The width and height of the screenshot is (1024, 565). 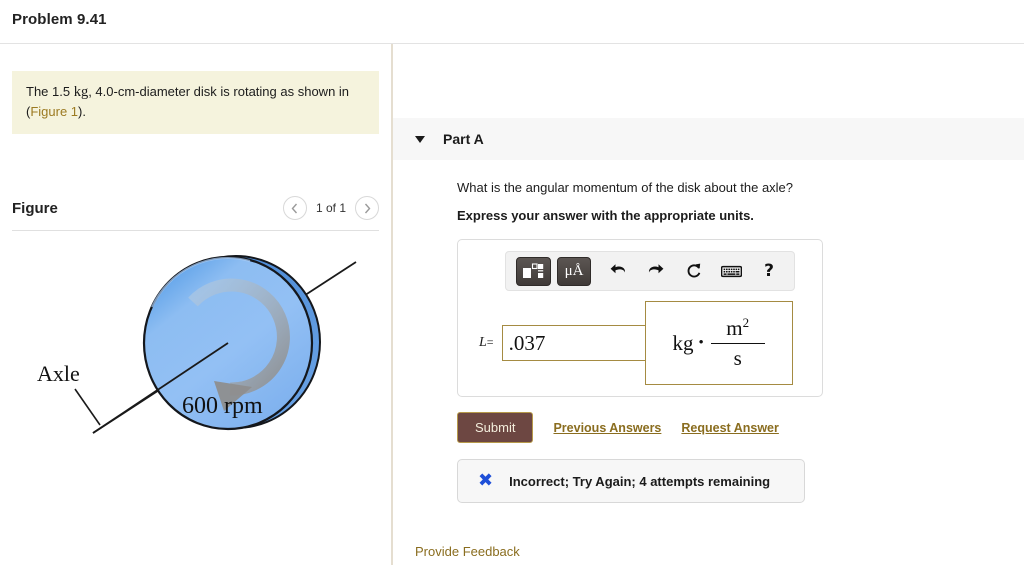 I want to click on answer-variable-label: L=, so click(x=486, y=343).